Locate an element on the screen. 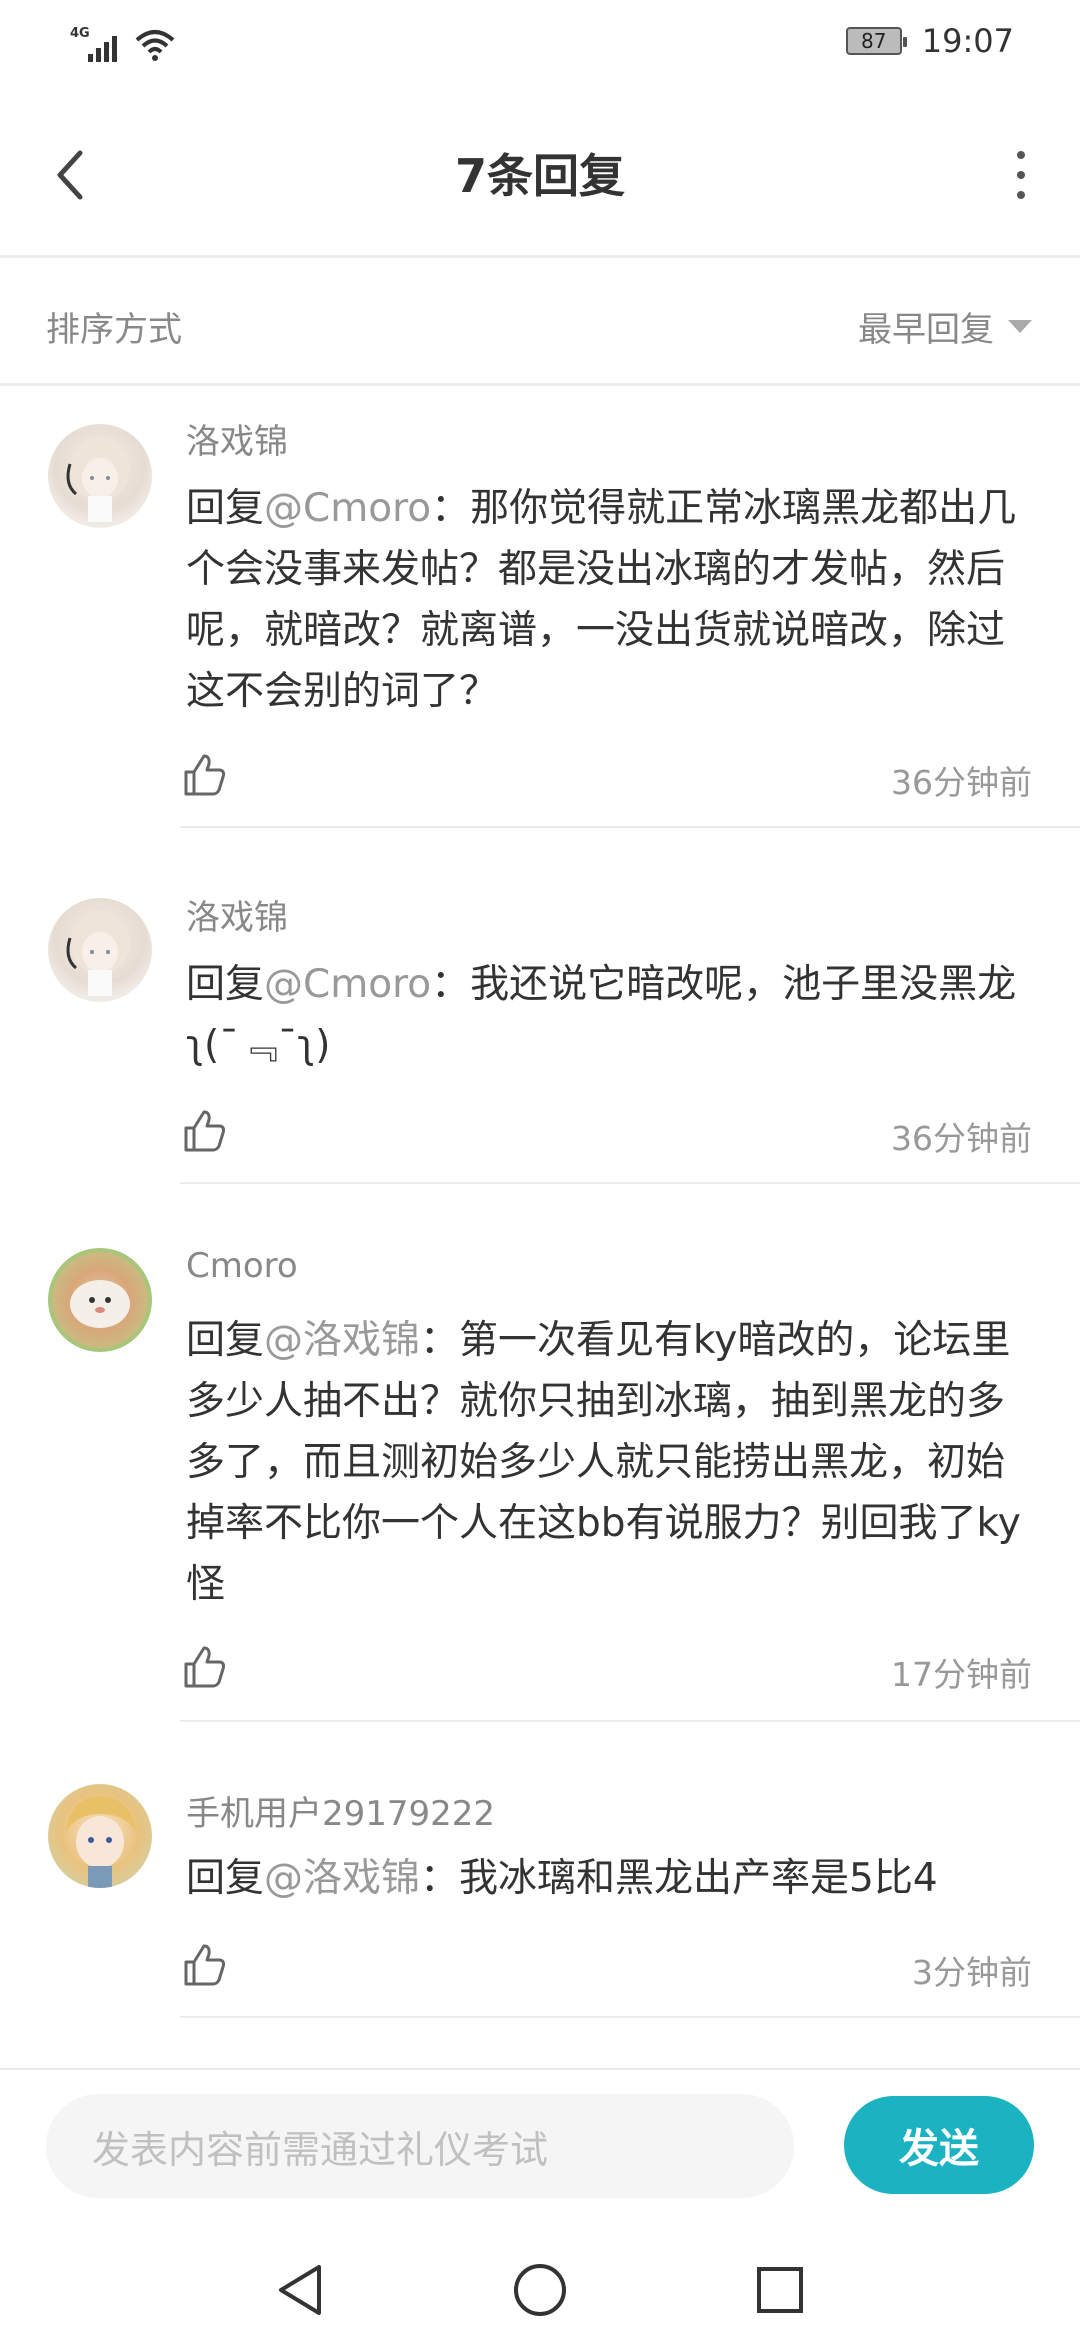 Image resolution: width=1080 pixels, height=2340 pixels. sort-bar: 排序方式 最早回复 is located at coordinates (540, 322).